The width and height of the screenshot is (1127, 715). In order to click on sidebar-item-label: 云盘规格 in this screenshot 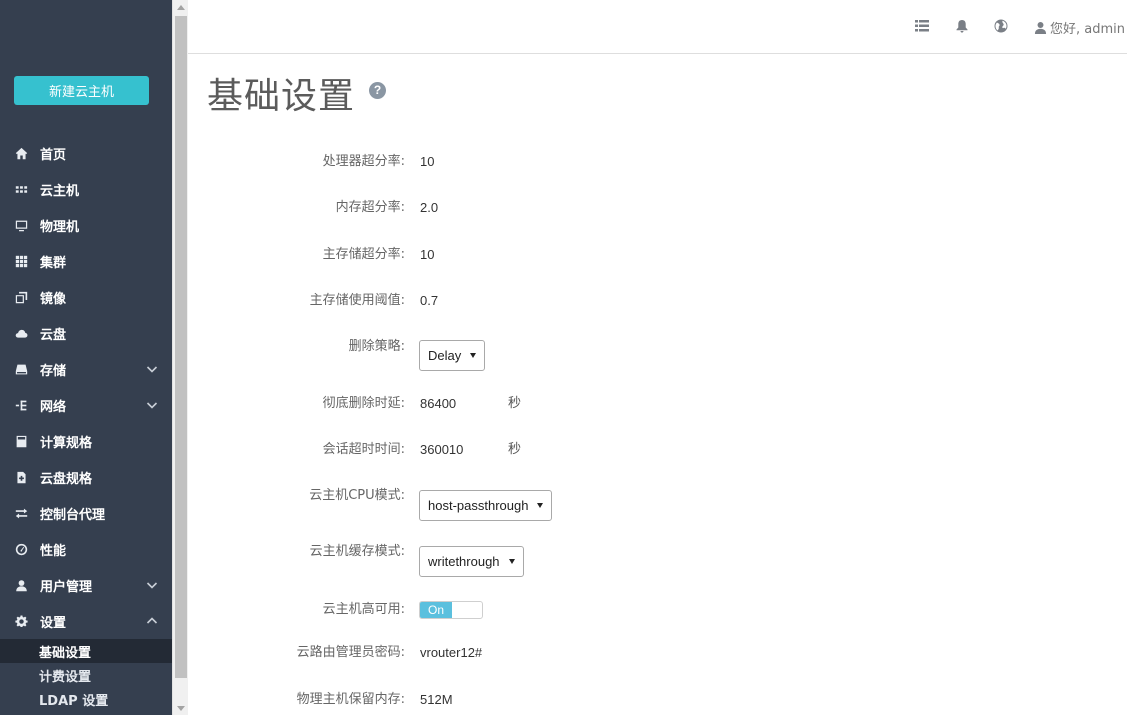, I will do `click(66, 479)`.